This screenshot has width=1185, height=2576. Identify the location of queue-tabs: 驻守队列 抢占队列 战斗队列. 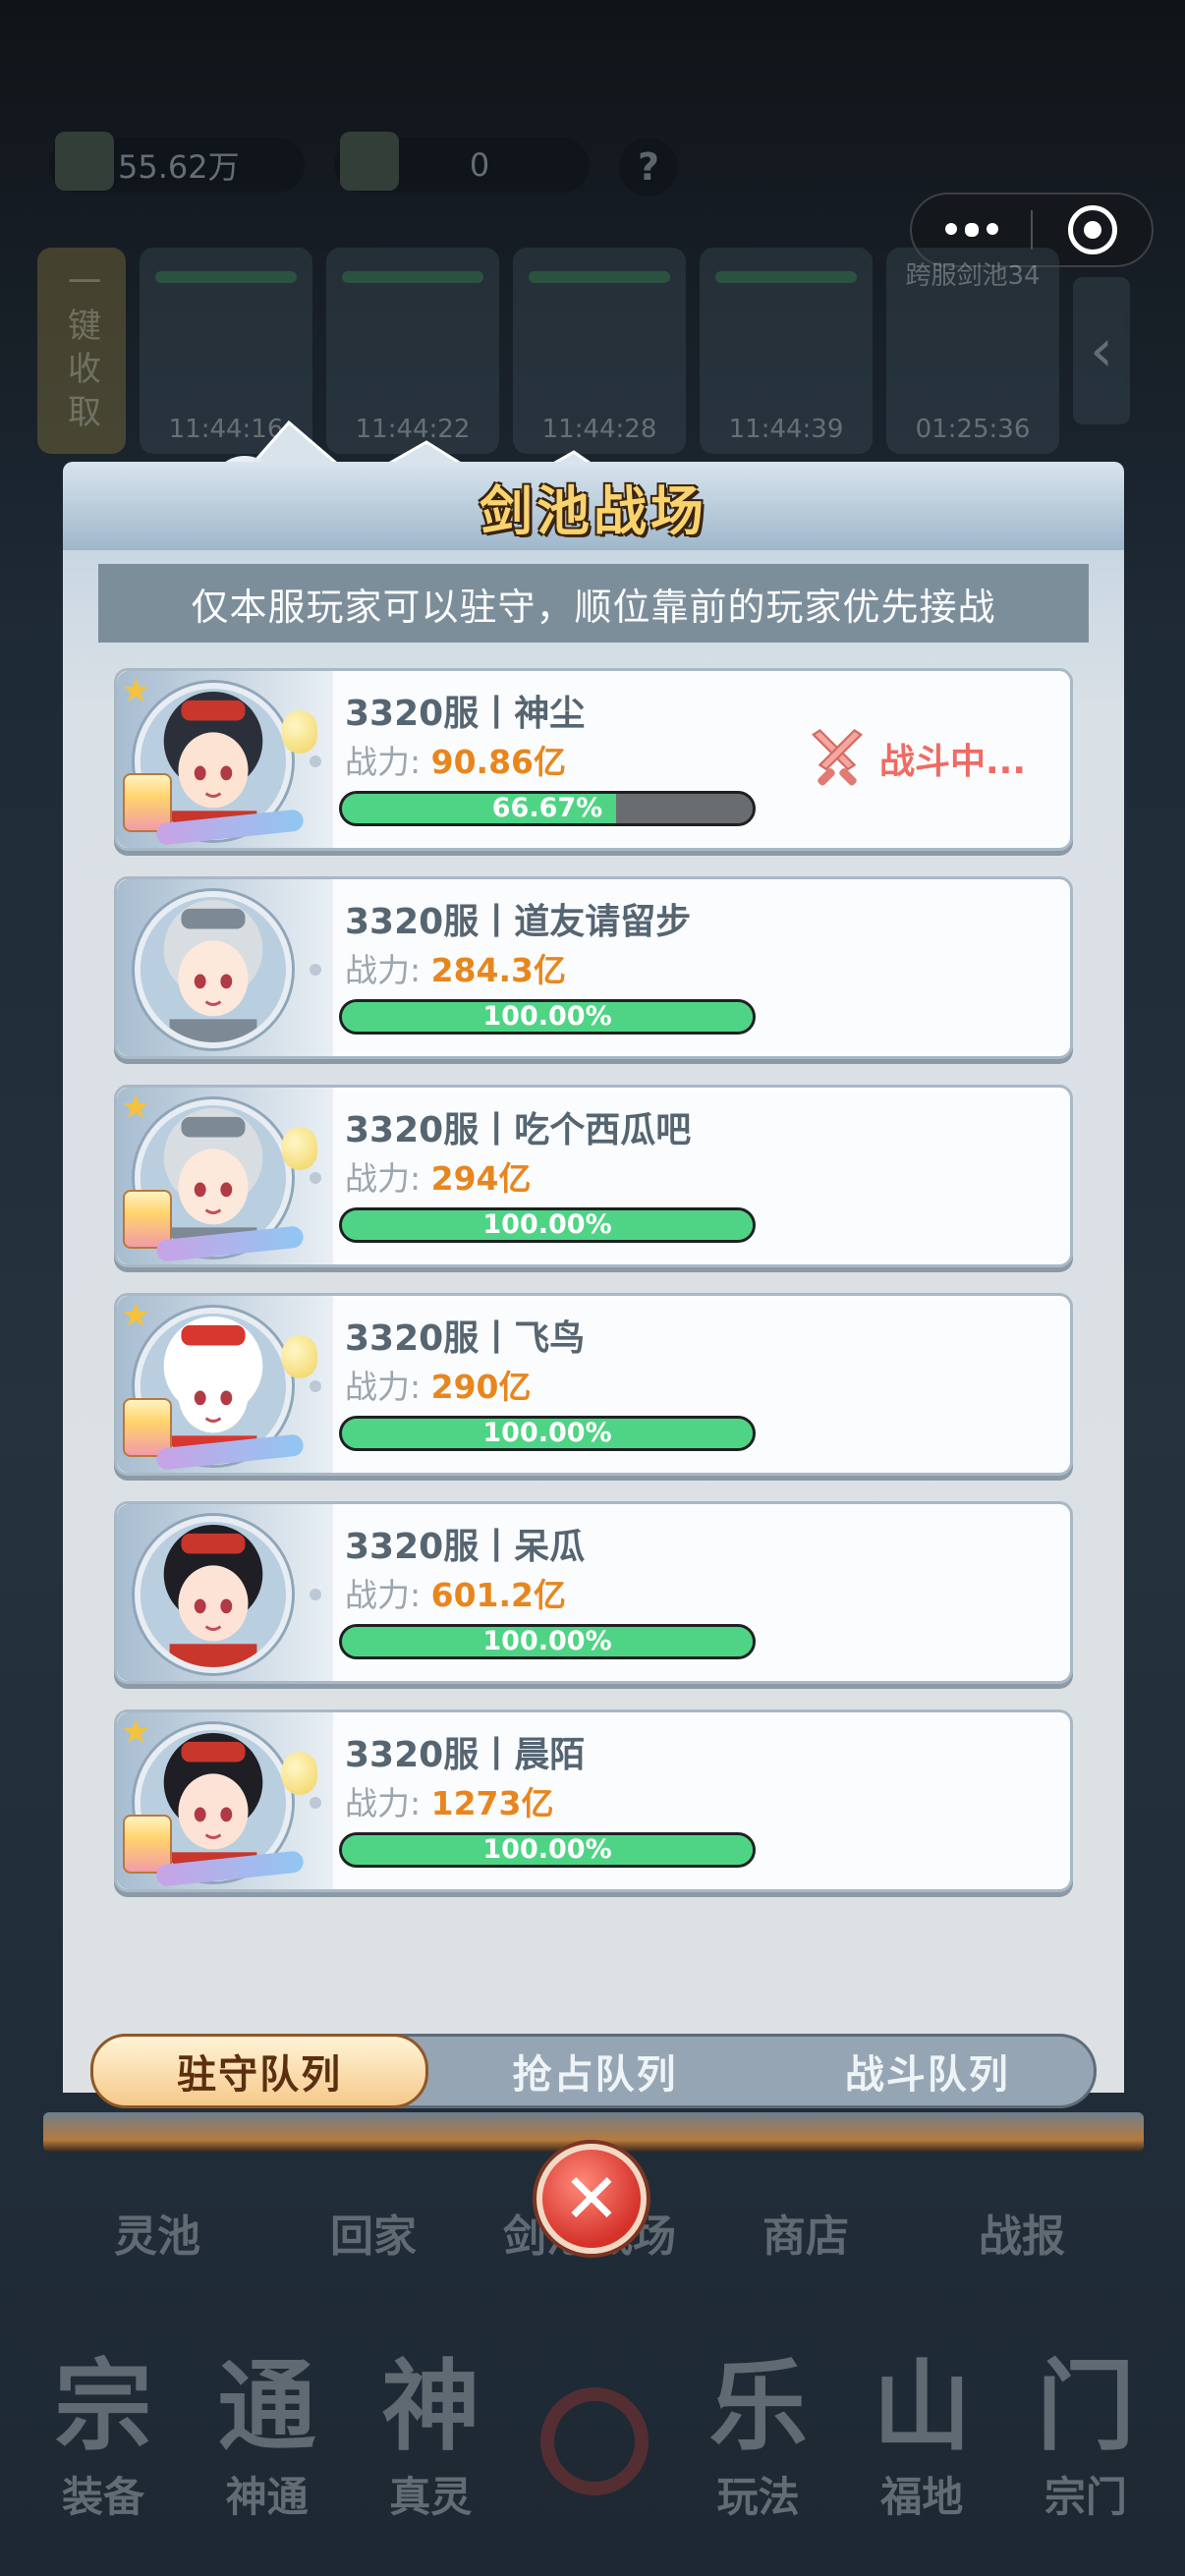
(594, 2071).